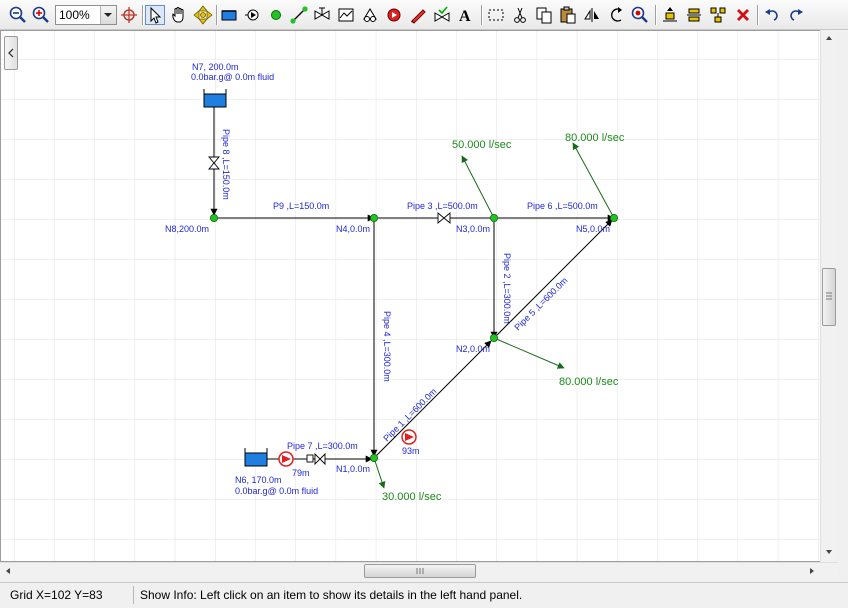 This screenshot has height=608, width=848. Describe the element at coordinates (41, 15) in the screenshot. I see `zoom-in-icon` at that location.